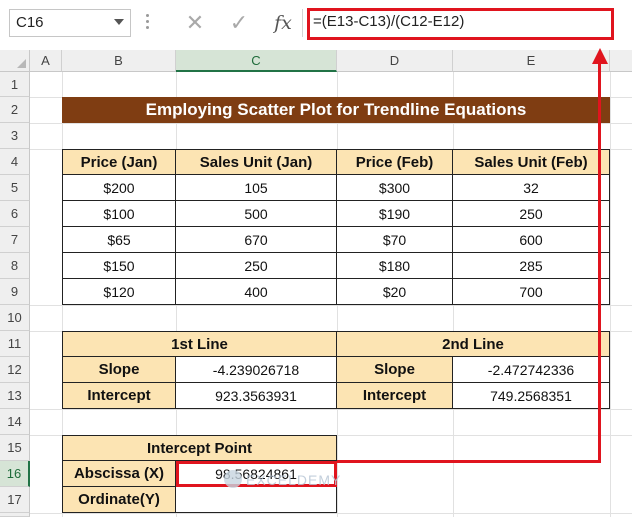 This screenshot has width=632, height=517. I want to click on table-cell: 700, so click(531, 292).